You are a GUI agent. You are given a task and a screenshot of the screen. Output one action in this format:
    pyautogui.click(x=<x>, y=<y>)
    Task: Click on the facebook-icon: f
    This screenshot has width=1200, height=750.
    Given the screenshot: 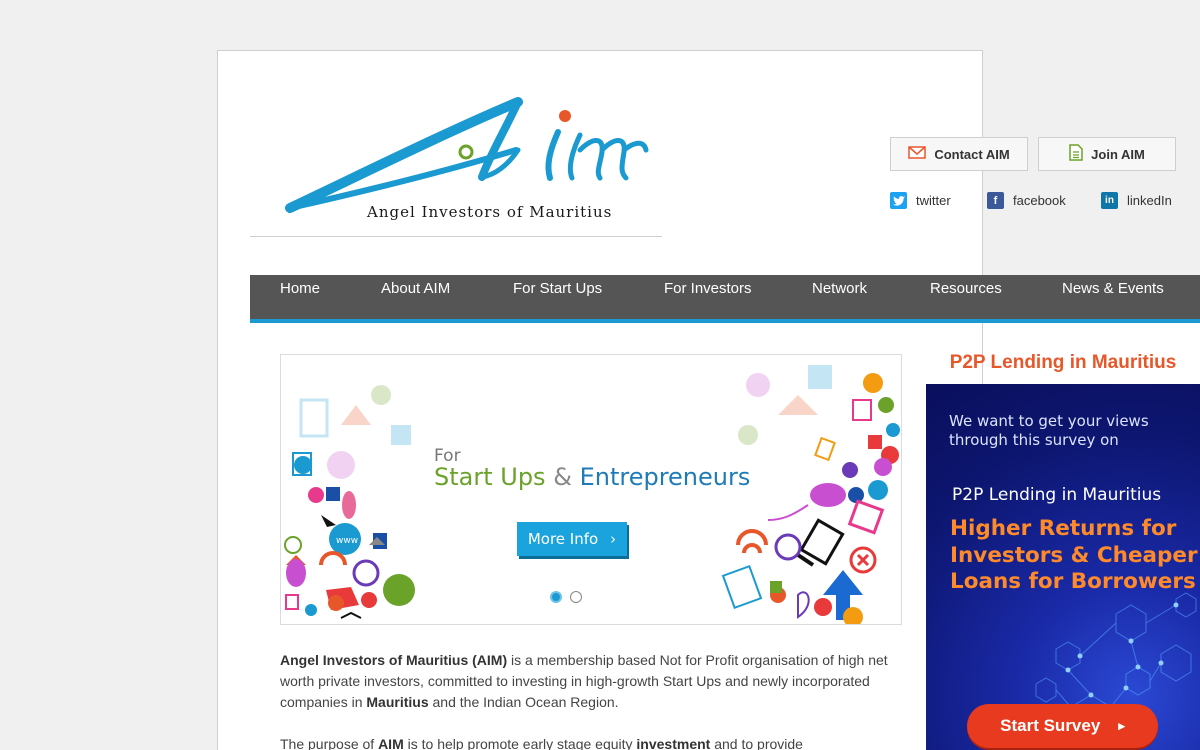 What is the action you would take?
    pyautogui.click(x=995, y=200)
    